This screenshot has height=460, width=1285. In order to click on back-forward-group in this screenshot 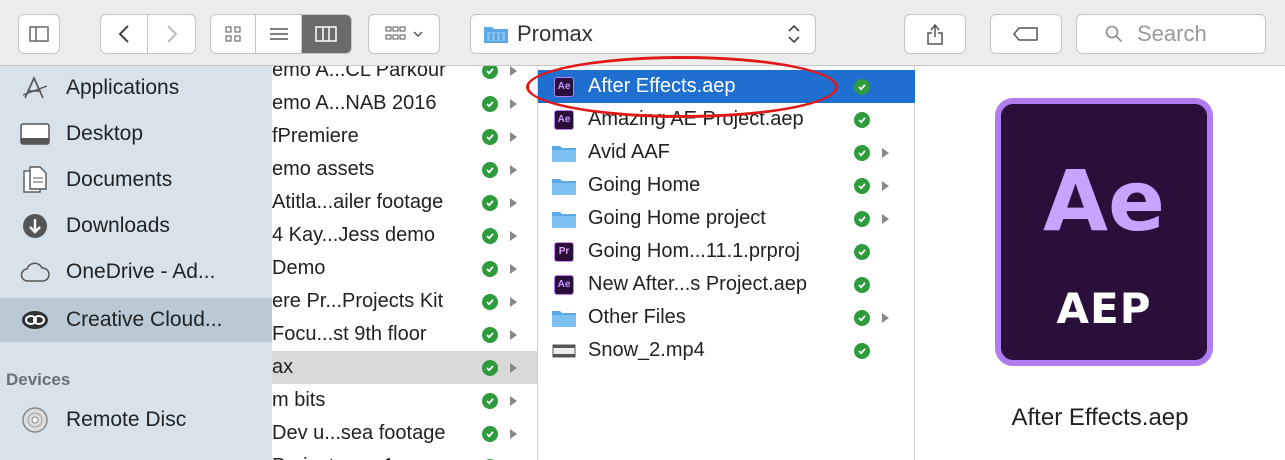, I will do `click(148, 34)`.